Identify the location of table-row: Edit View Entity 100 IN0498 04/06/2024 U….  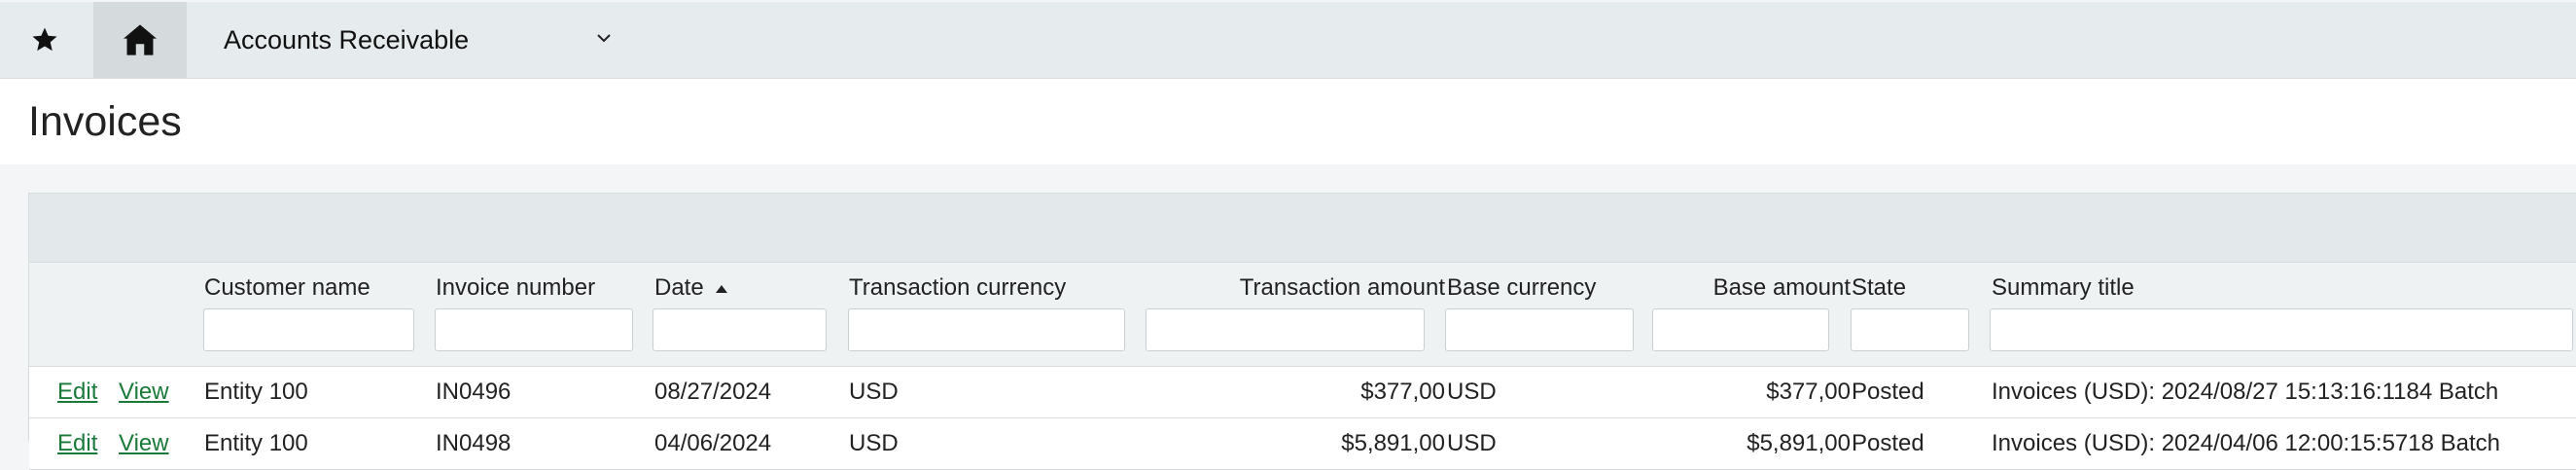
(1303, 444).